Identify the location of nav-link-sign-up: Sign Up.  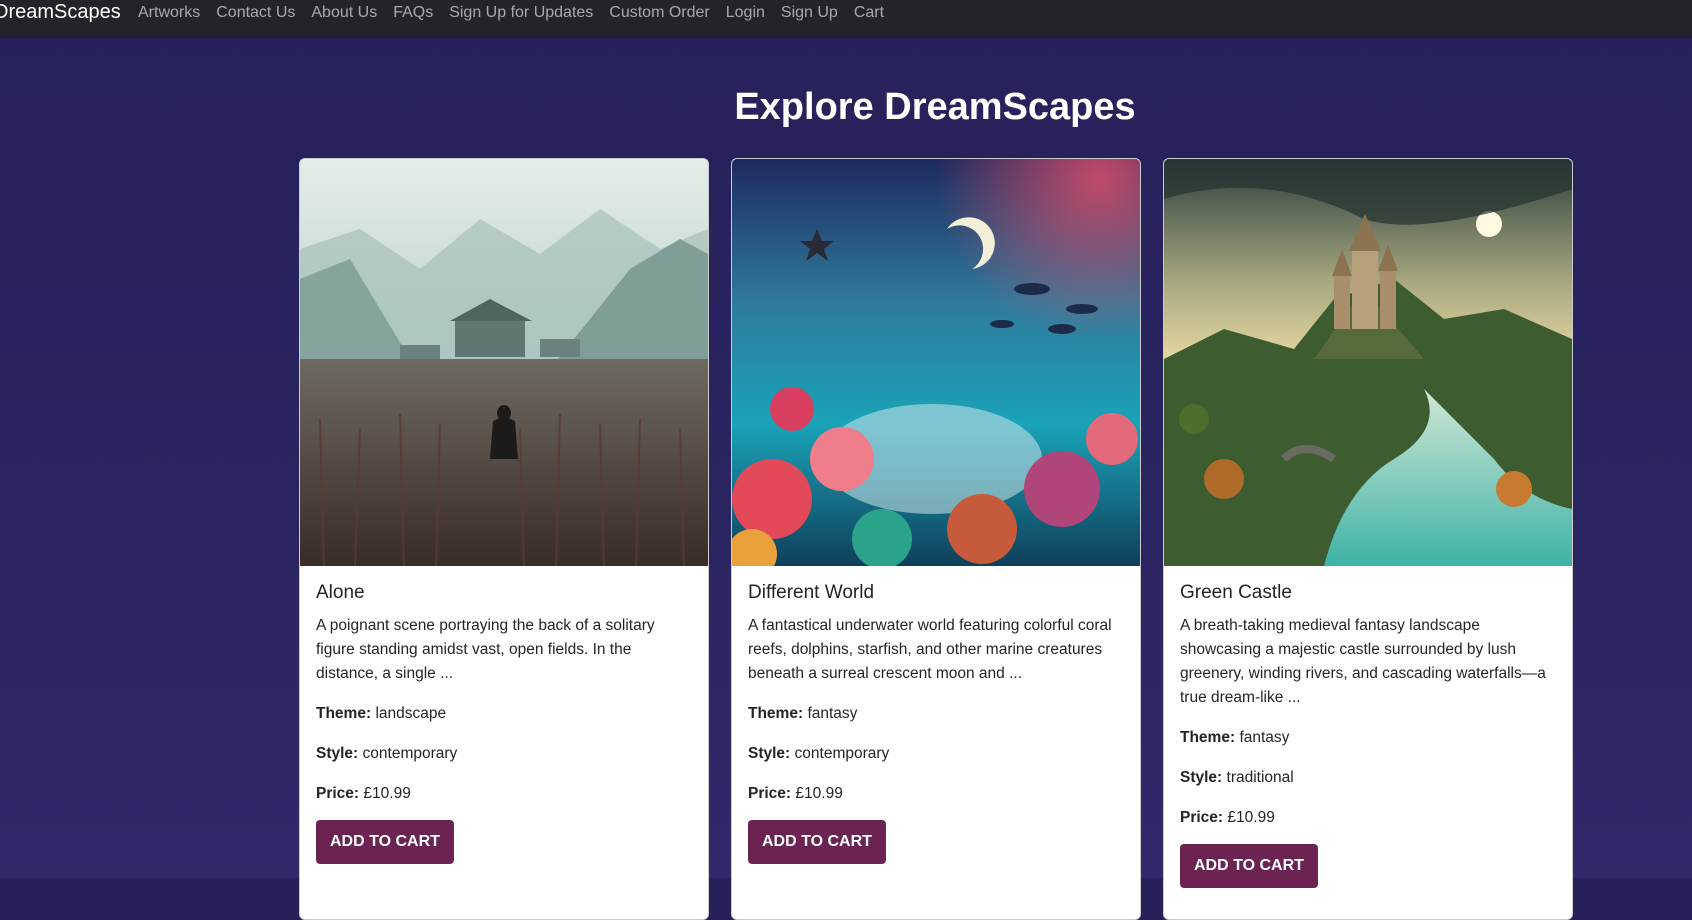
(809, 13).